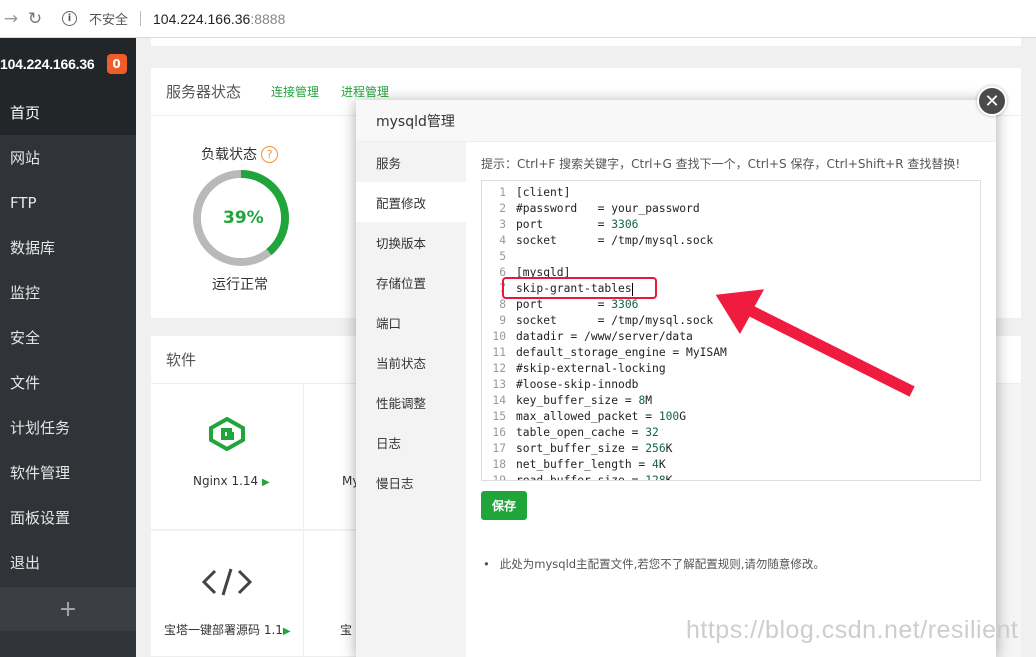 The width and height of the screenshot is (1036, 657). What do you see at coordinates (68, 562) in the screenshot?
I see `sidebar-item: 退出` at bounding box center [68, 562].